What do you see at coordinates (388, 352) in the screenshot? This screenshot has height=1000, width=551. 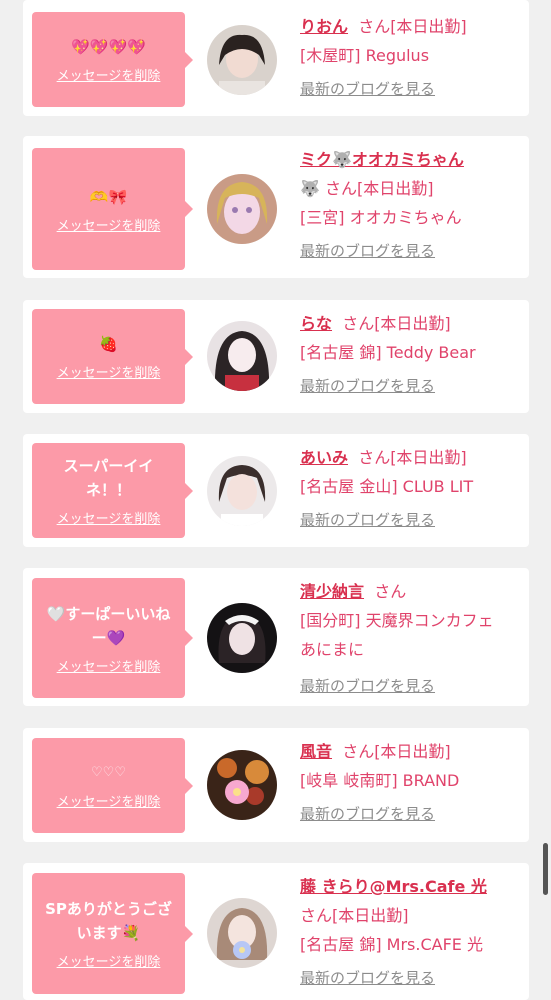 I see `cast-shop: [名古屋 錦] Teddy Bear` at bounding box center [388, 352].